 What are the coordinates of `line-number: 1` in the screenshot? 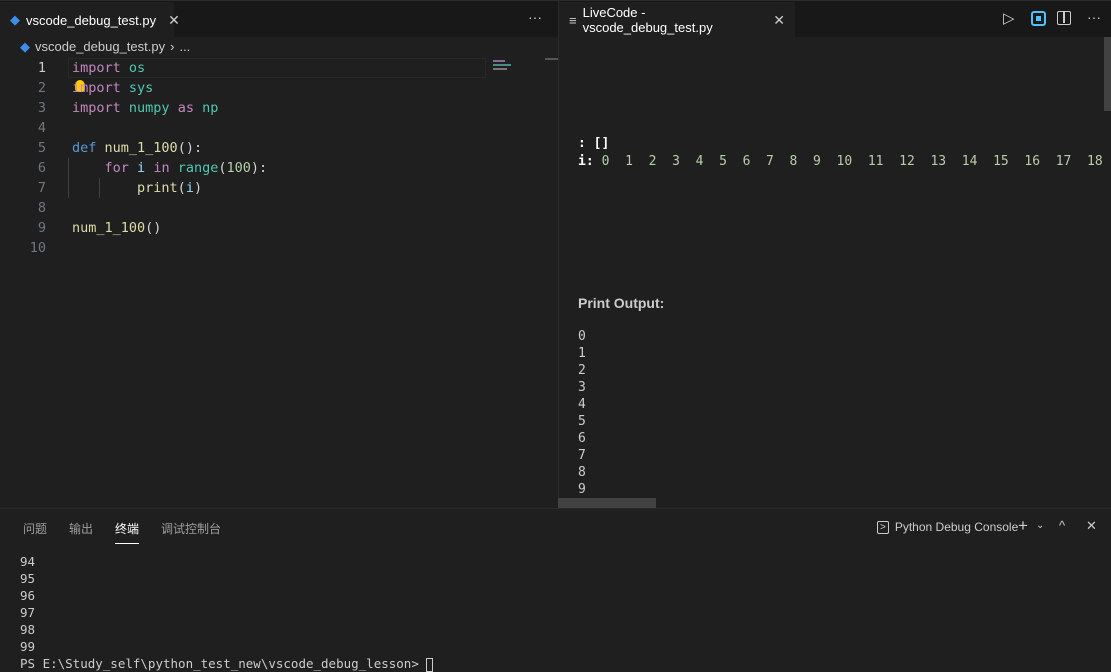 It's located at (41, 68).